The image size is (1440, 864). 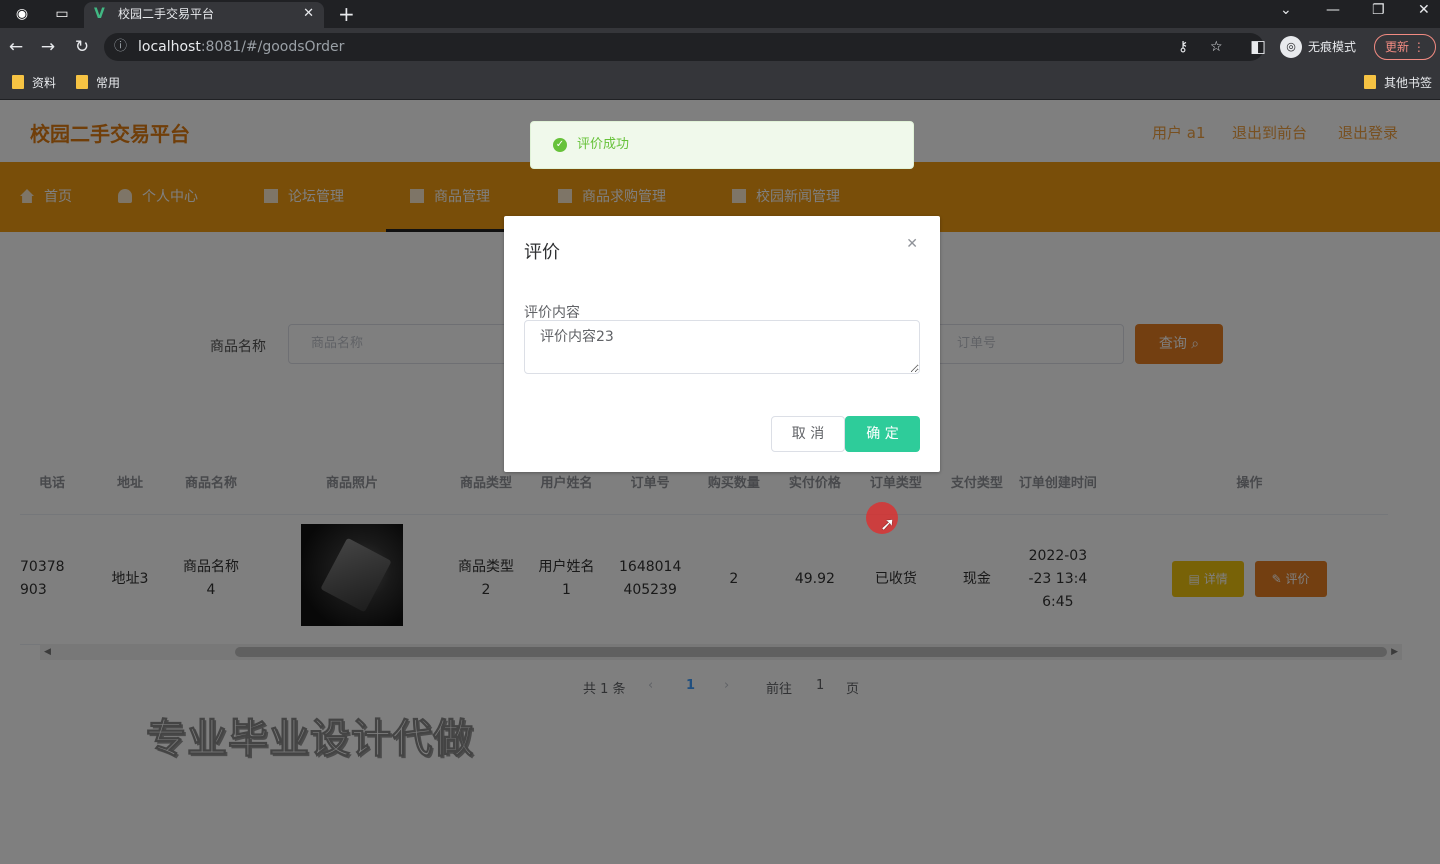 What do you see at coordinates (1424, 10) in the screenshot?
I see `close-window-icon: ✕` at bounding box center [1424, 10].